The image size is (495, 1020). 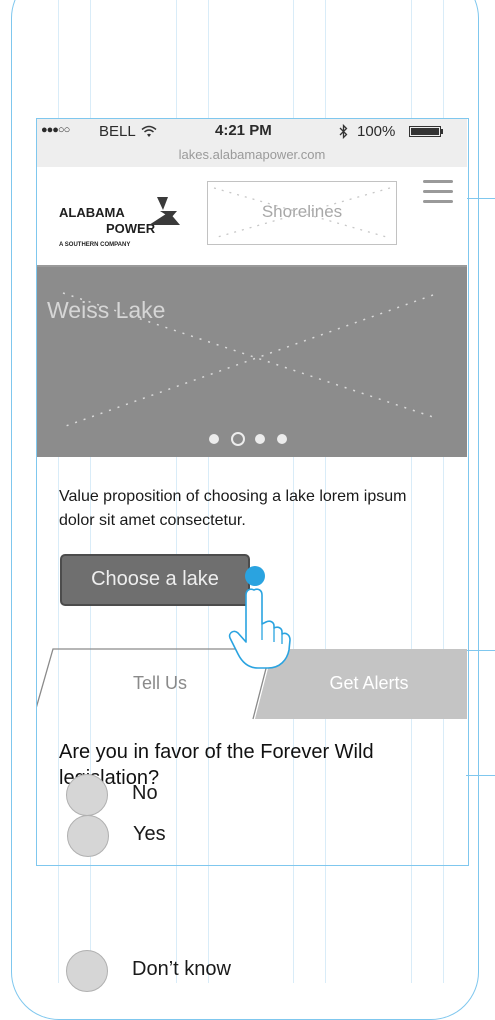 I want to click on hero-title: Weiss Lake, so click(x=106, y=310).